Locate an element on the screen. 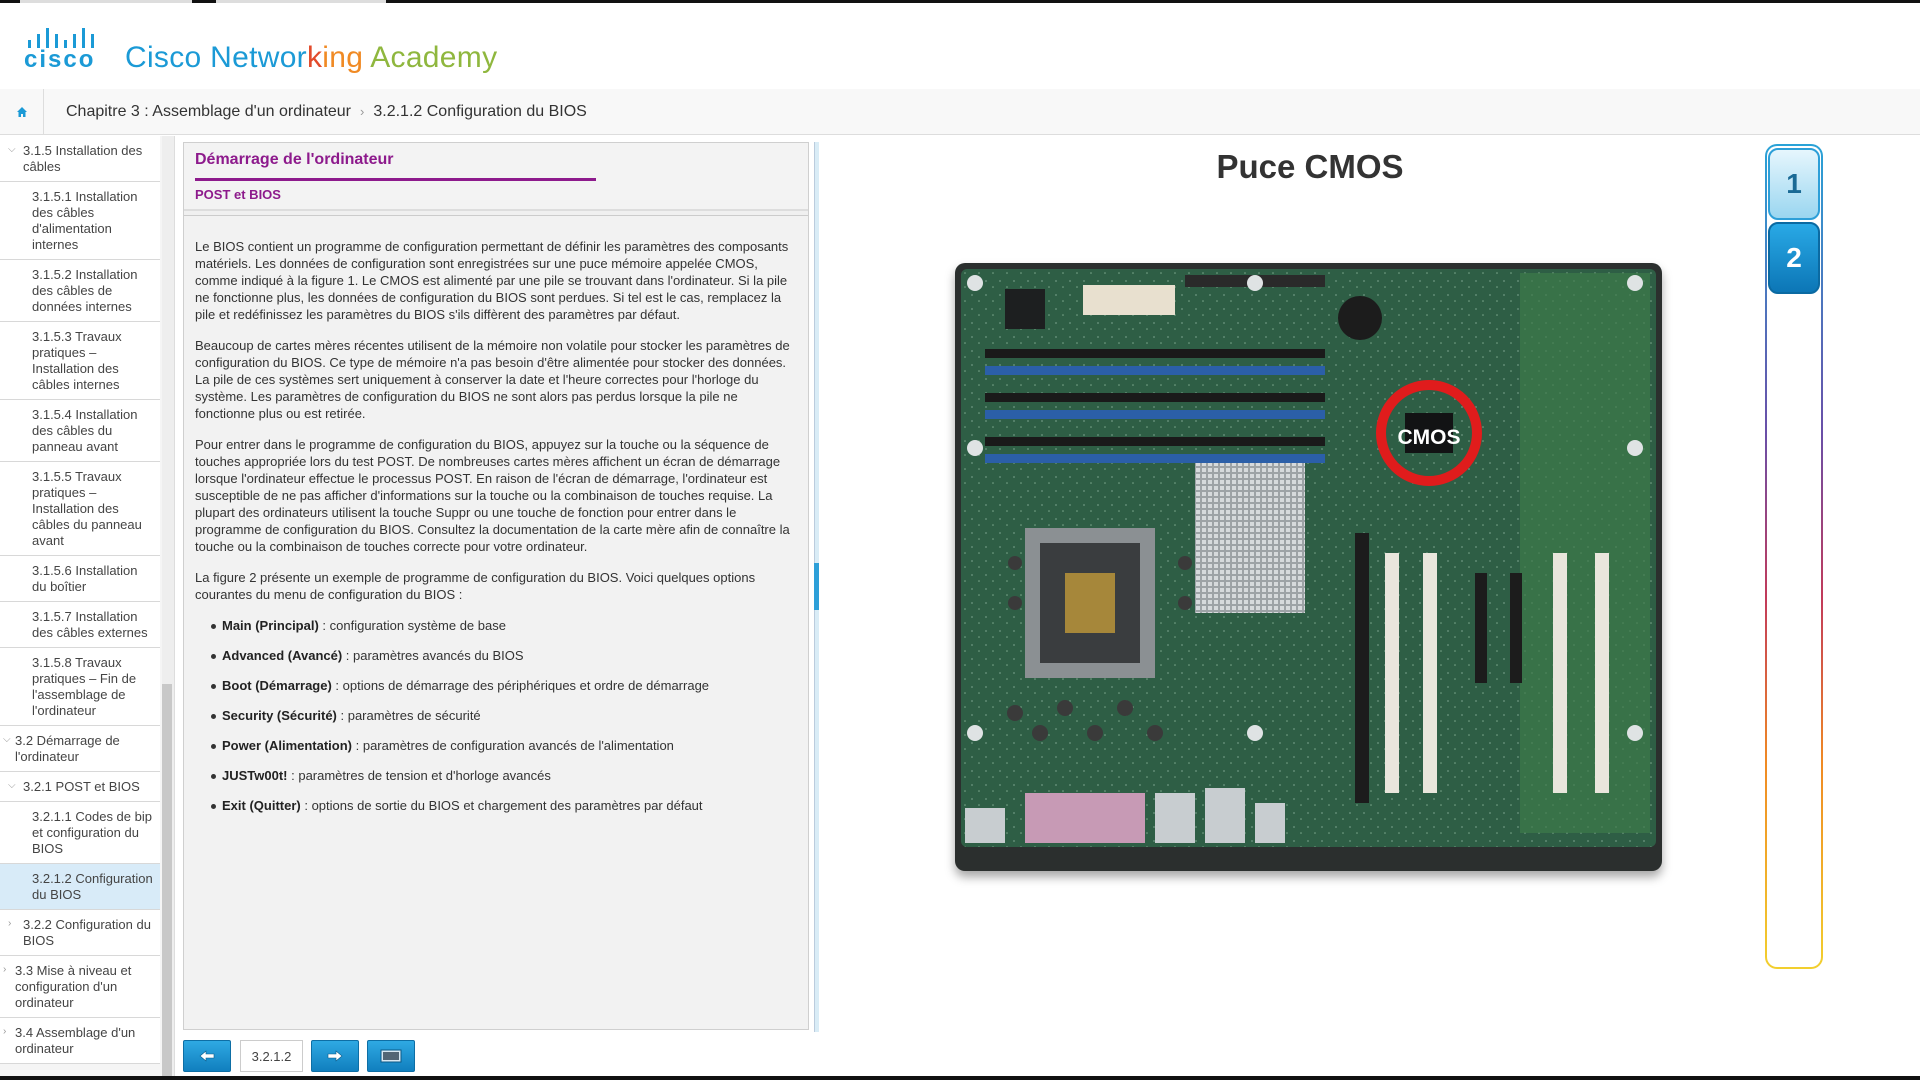  sidebar-item-label: 3.1.5.7 Installation des câbles externes is located at coordinates (90, 624).